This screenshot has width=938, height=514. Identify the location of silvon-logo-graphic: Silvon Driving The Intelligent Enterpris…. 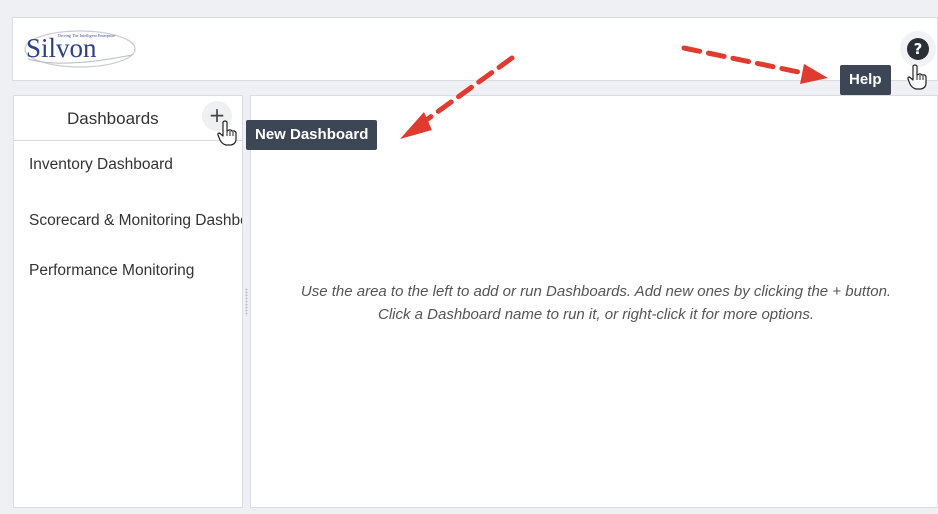
(80, 49).